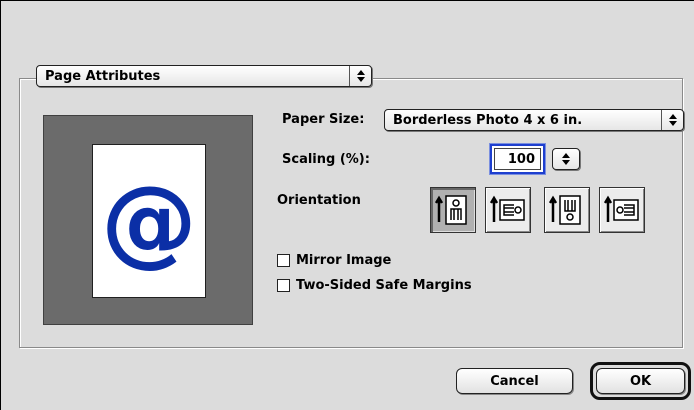 This screenshot has width=694, height=410. I want to click on landscape-reversed-orientation-icon, so click(621, 208).